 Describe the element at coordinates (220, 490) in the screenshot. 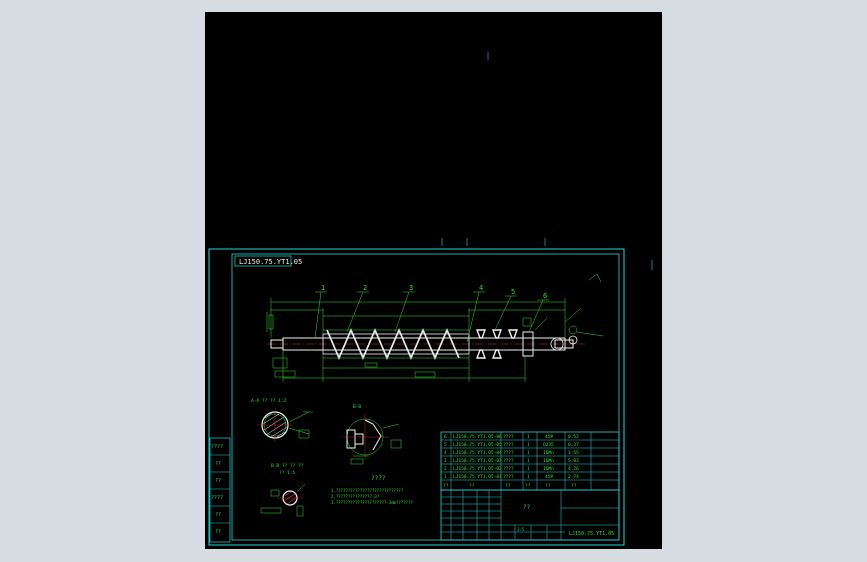

I see `left-strip: ???? ?? ?? ???? ?? ??` at that location.